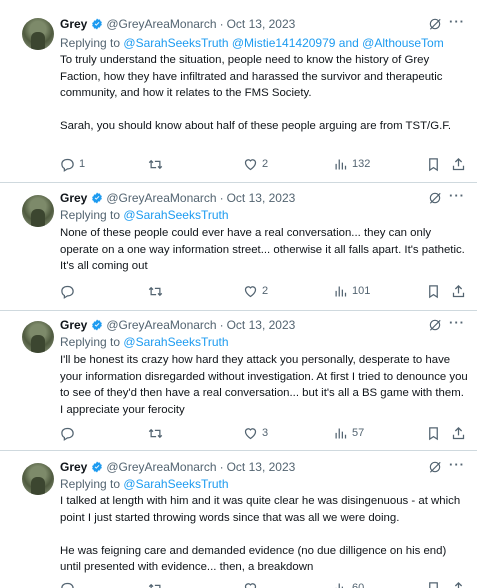 Image resolution: width=477 pixels, height=588 pixels. I want to click on mention-link: @Mistie141420979, so click(284, 43).